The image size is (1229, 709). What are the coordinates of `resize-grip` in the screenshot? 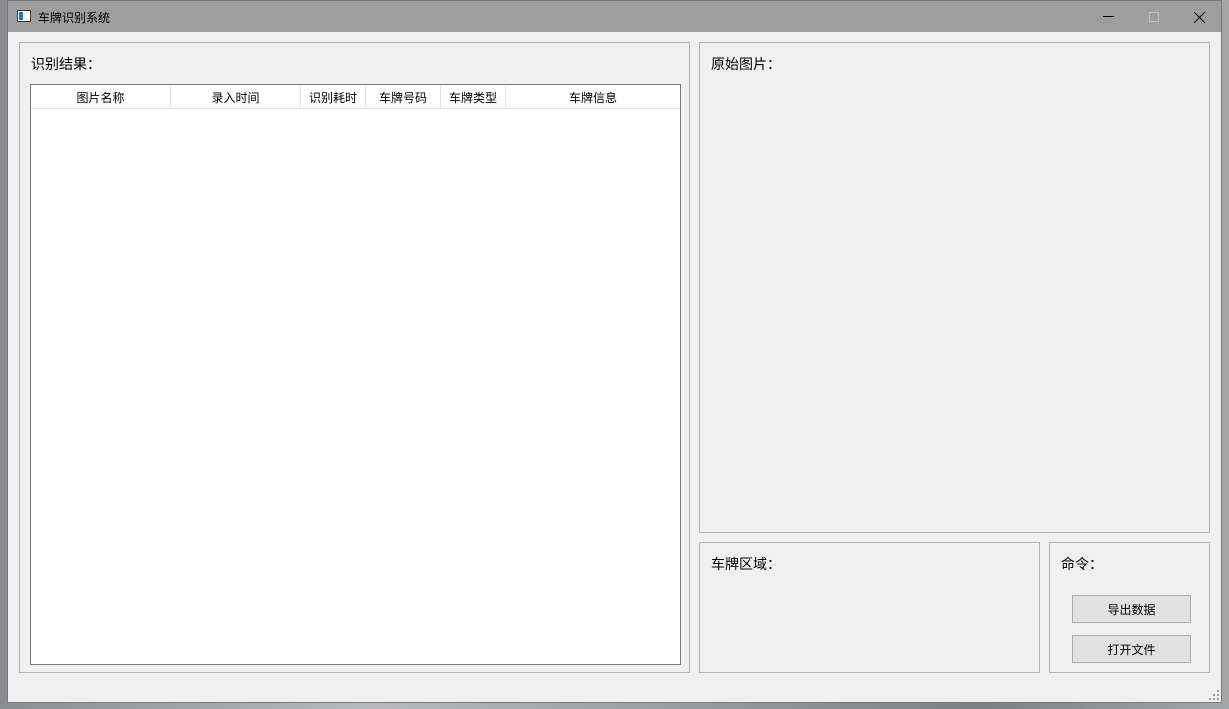 It's located at (1214, 695).